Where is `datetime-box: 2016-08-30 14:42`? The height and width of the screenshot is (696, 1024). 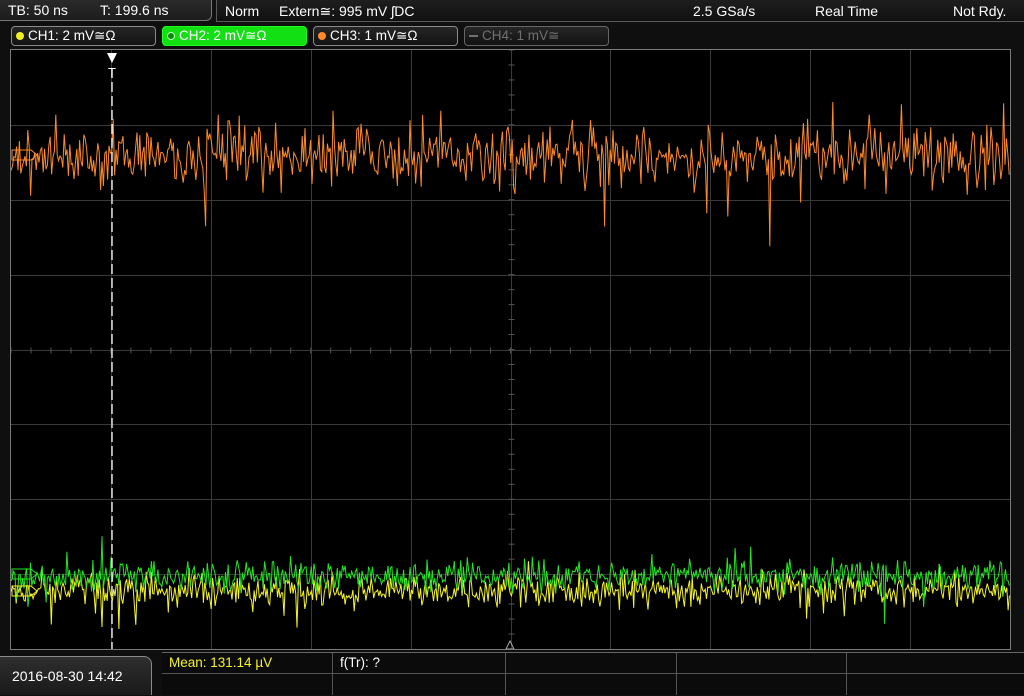 datetime-box: 2016-08-30 14:42 is located at coordinates (76, 675).